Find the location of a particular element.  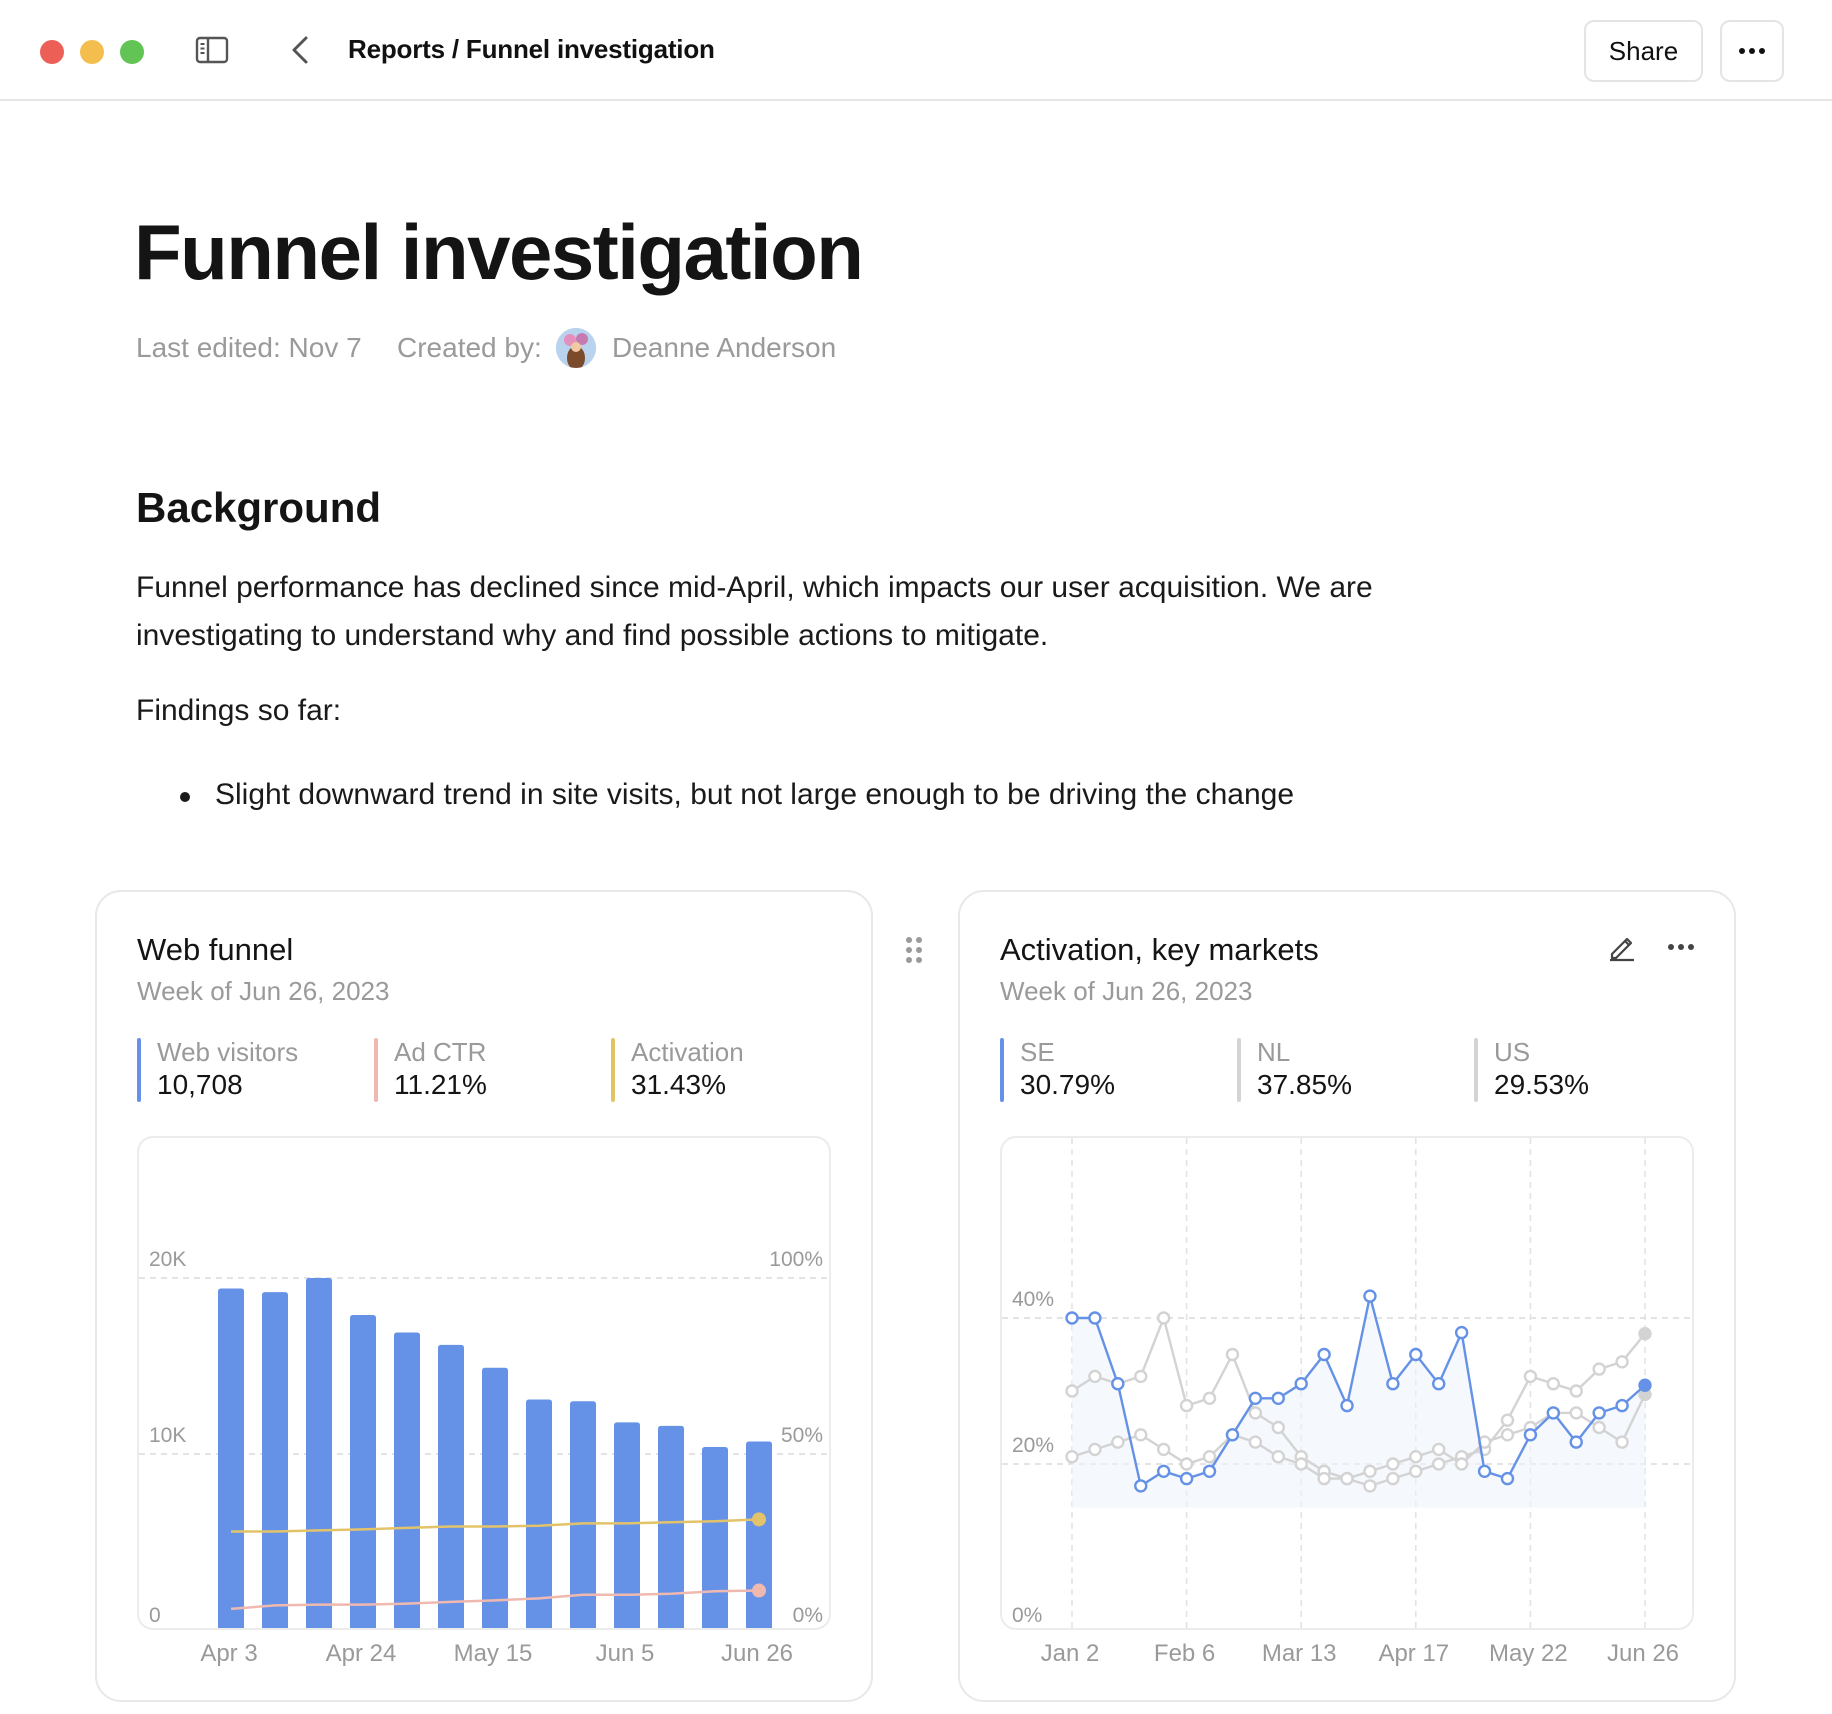

minimize-window-button is located at coordinates (92, 52).